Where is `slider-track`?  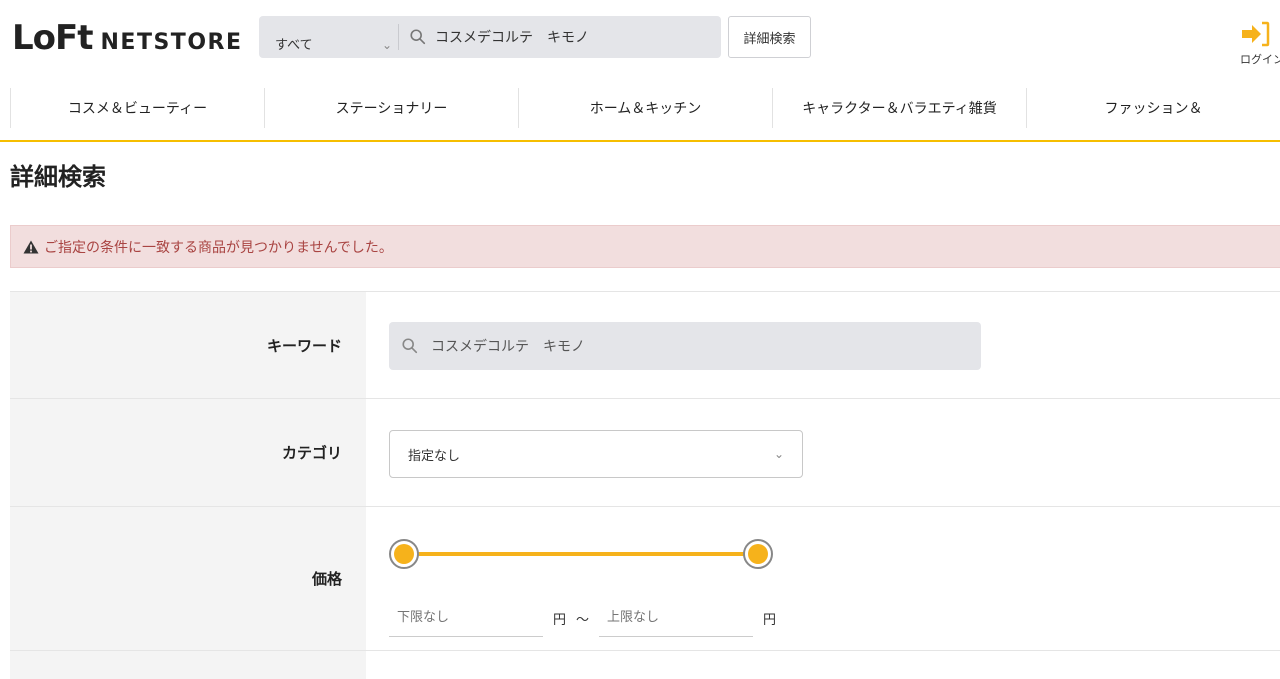
slider-track is located at coordinates (580, 554).